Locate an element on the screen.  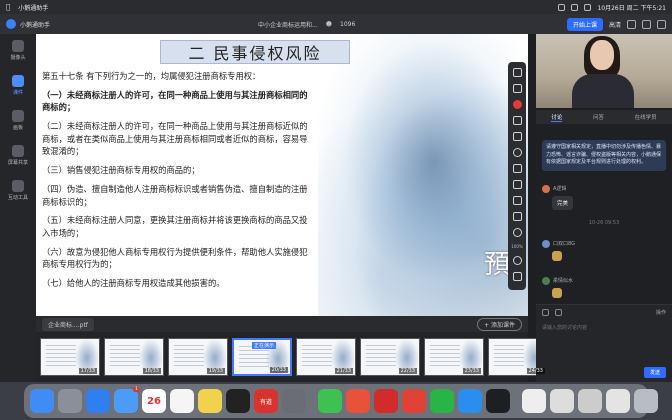
calendar-icon: 26 is located at coordinates (154, 401).